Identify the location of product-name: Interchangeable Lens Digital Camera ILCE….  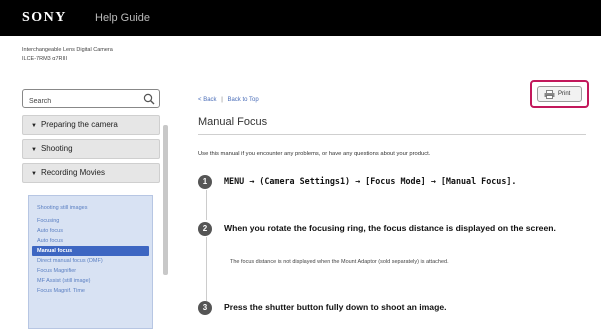
(67, 55).